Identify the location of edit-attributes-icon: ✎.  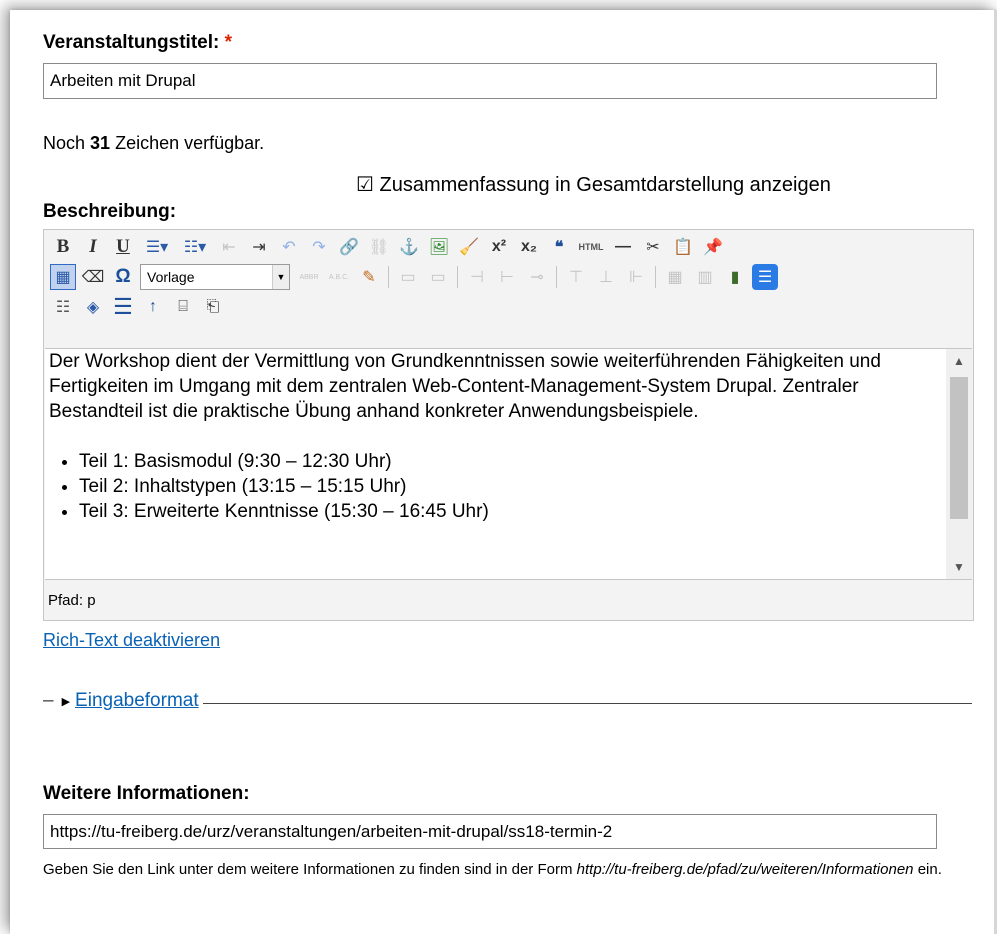
(369, 277).